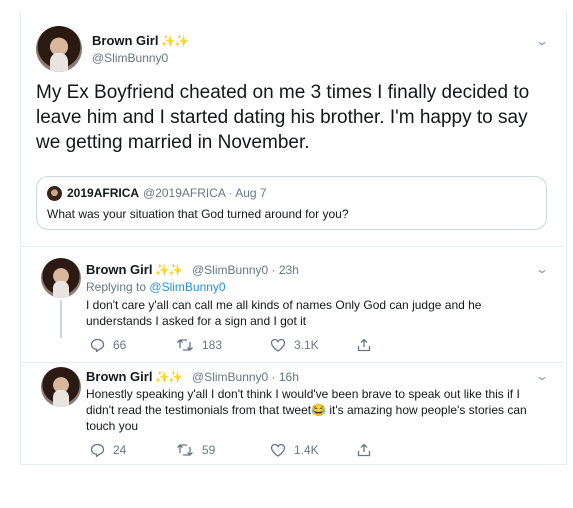 The image size is (573, 508). I want to click on reply-author-handle: @SlimBunny0 · 23h, so click(245, 270).